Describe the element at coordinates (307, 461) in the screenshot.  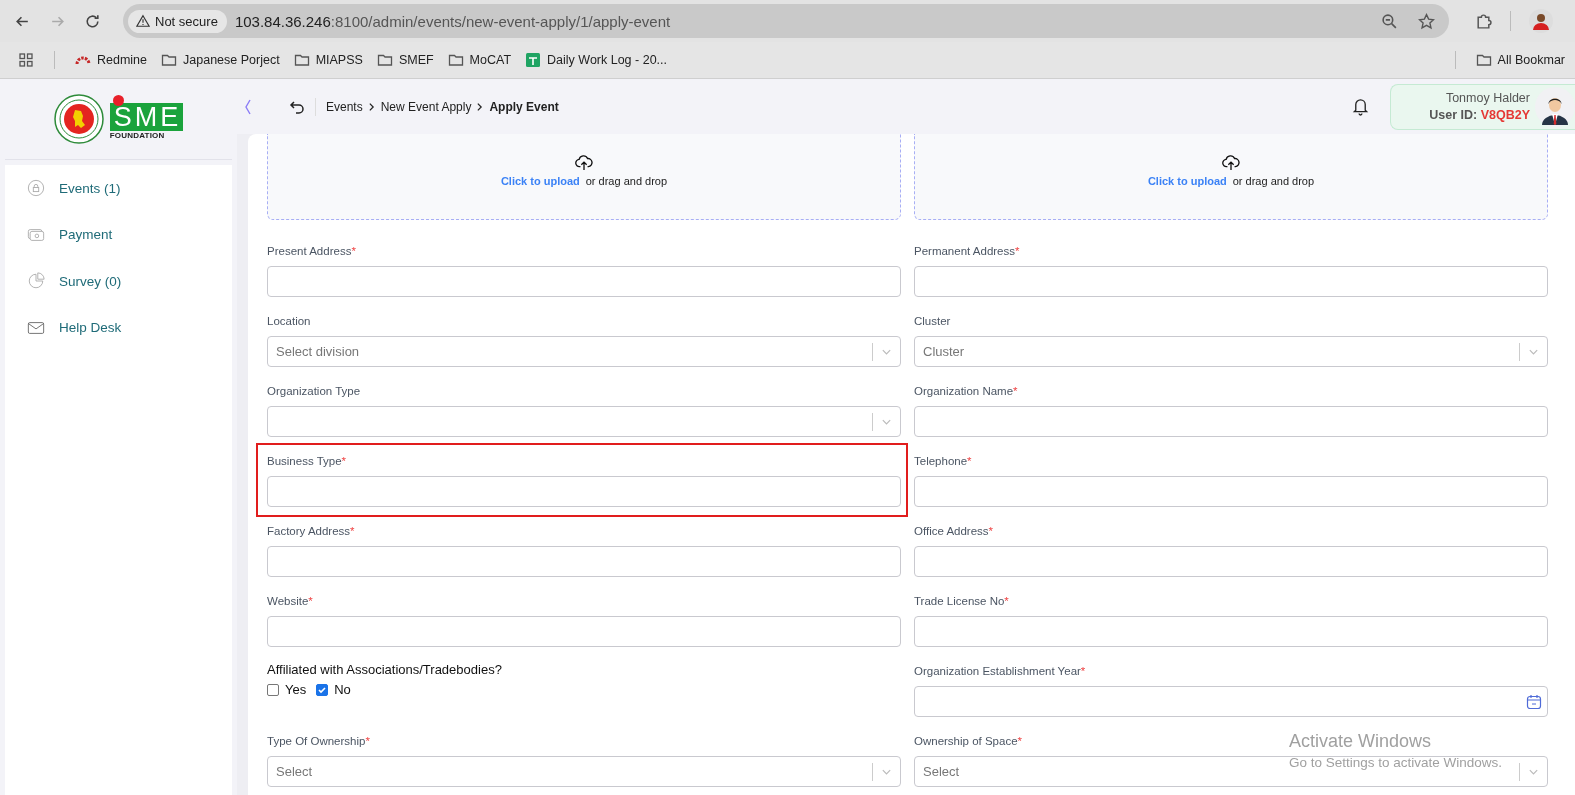
I see `field-label: Business Type*` at that location.